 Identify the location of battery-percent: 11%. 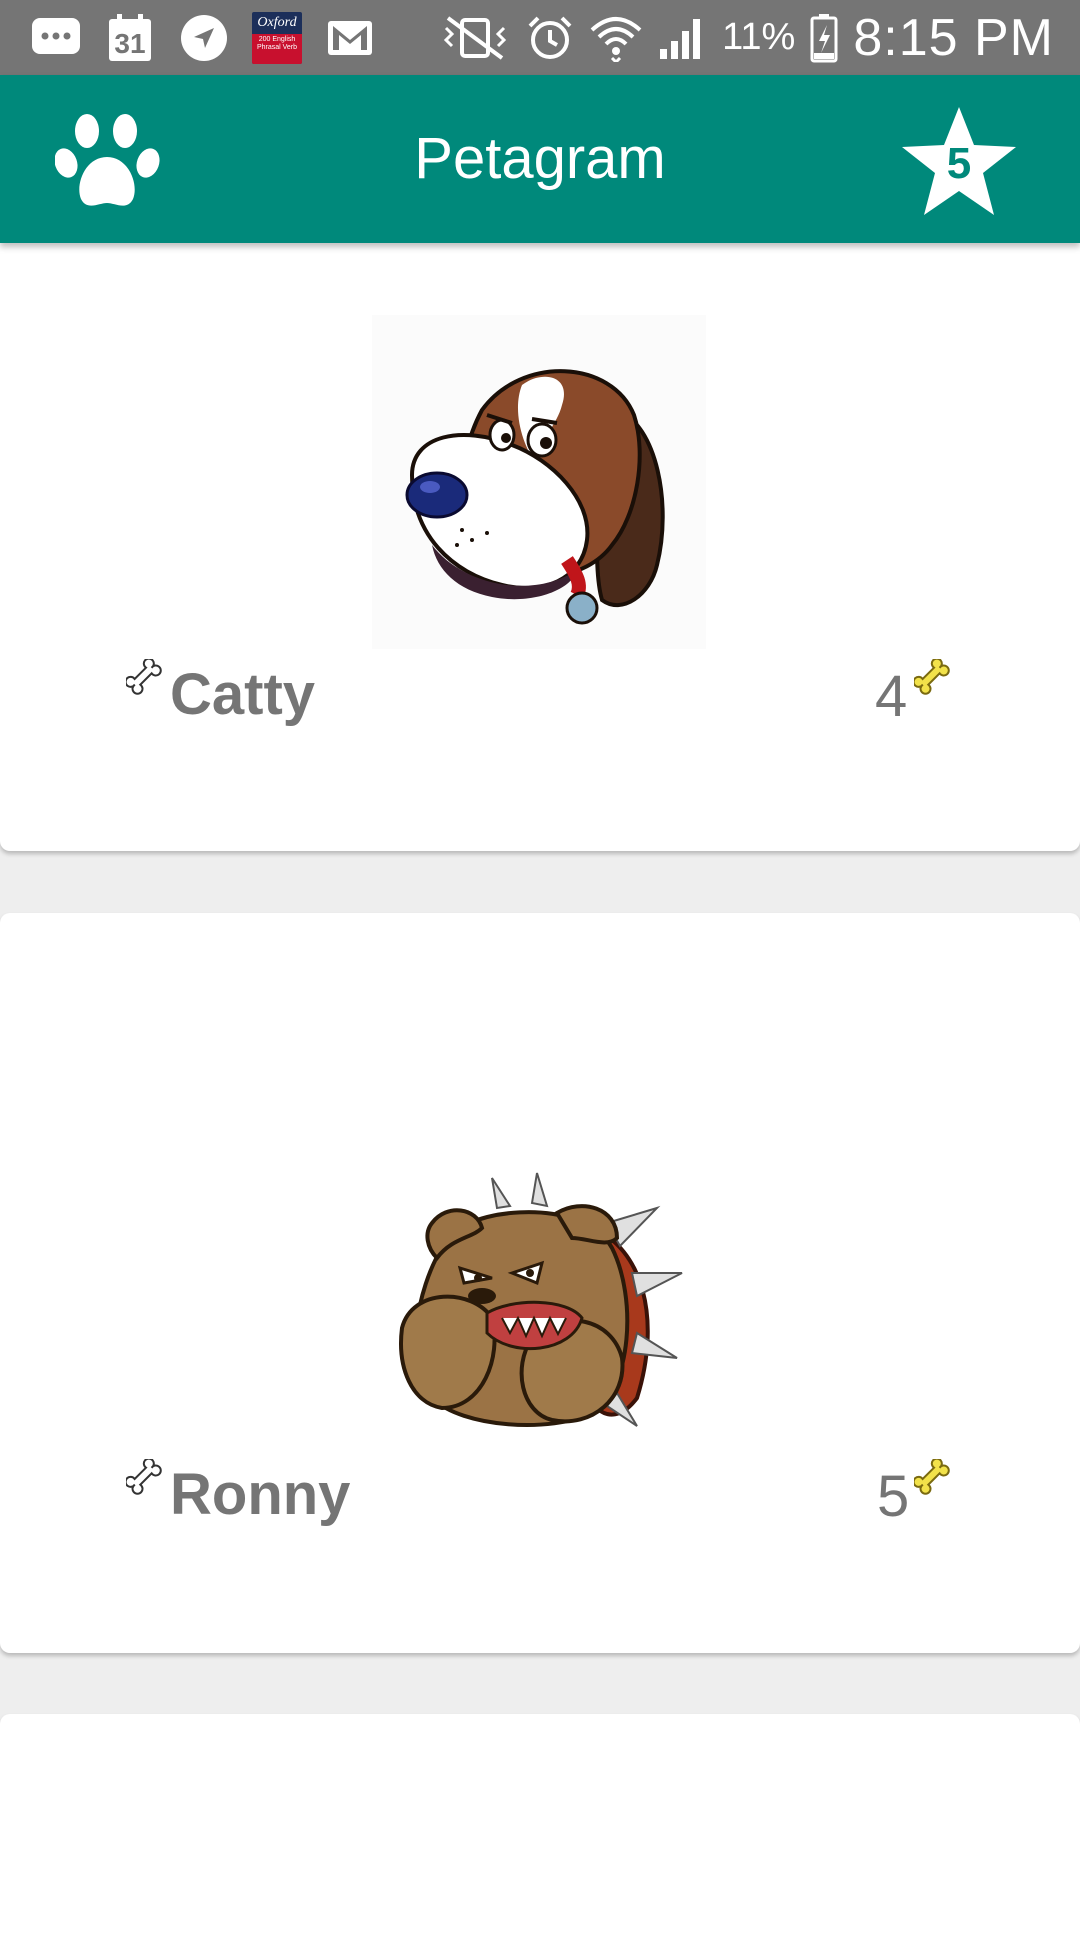
(759, 37).